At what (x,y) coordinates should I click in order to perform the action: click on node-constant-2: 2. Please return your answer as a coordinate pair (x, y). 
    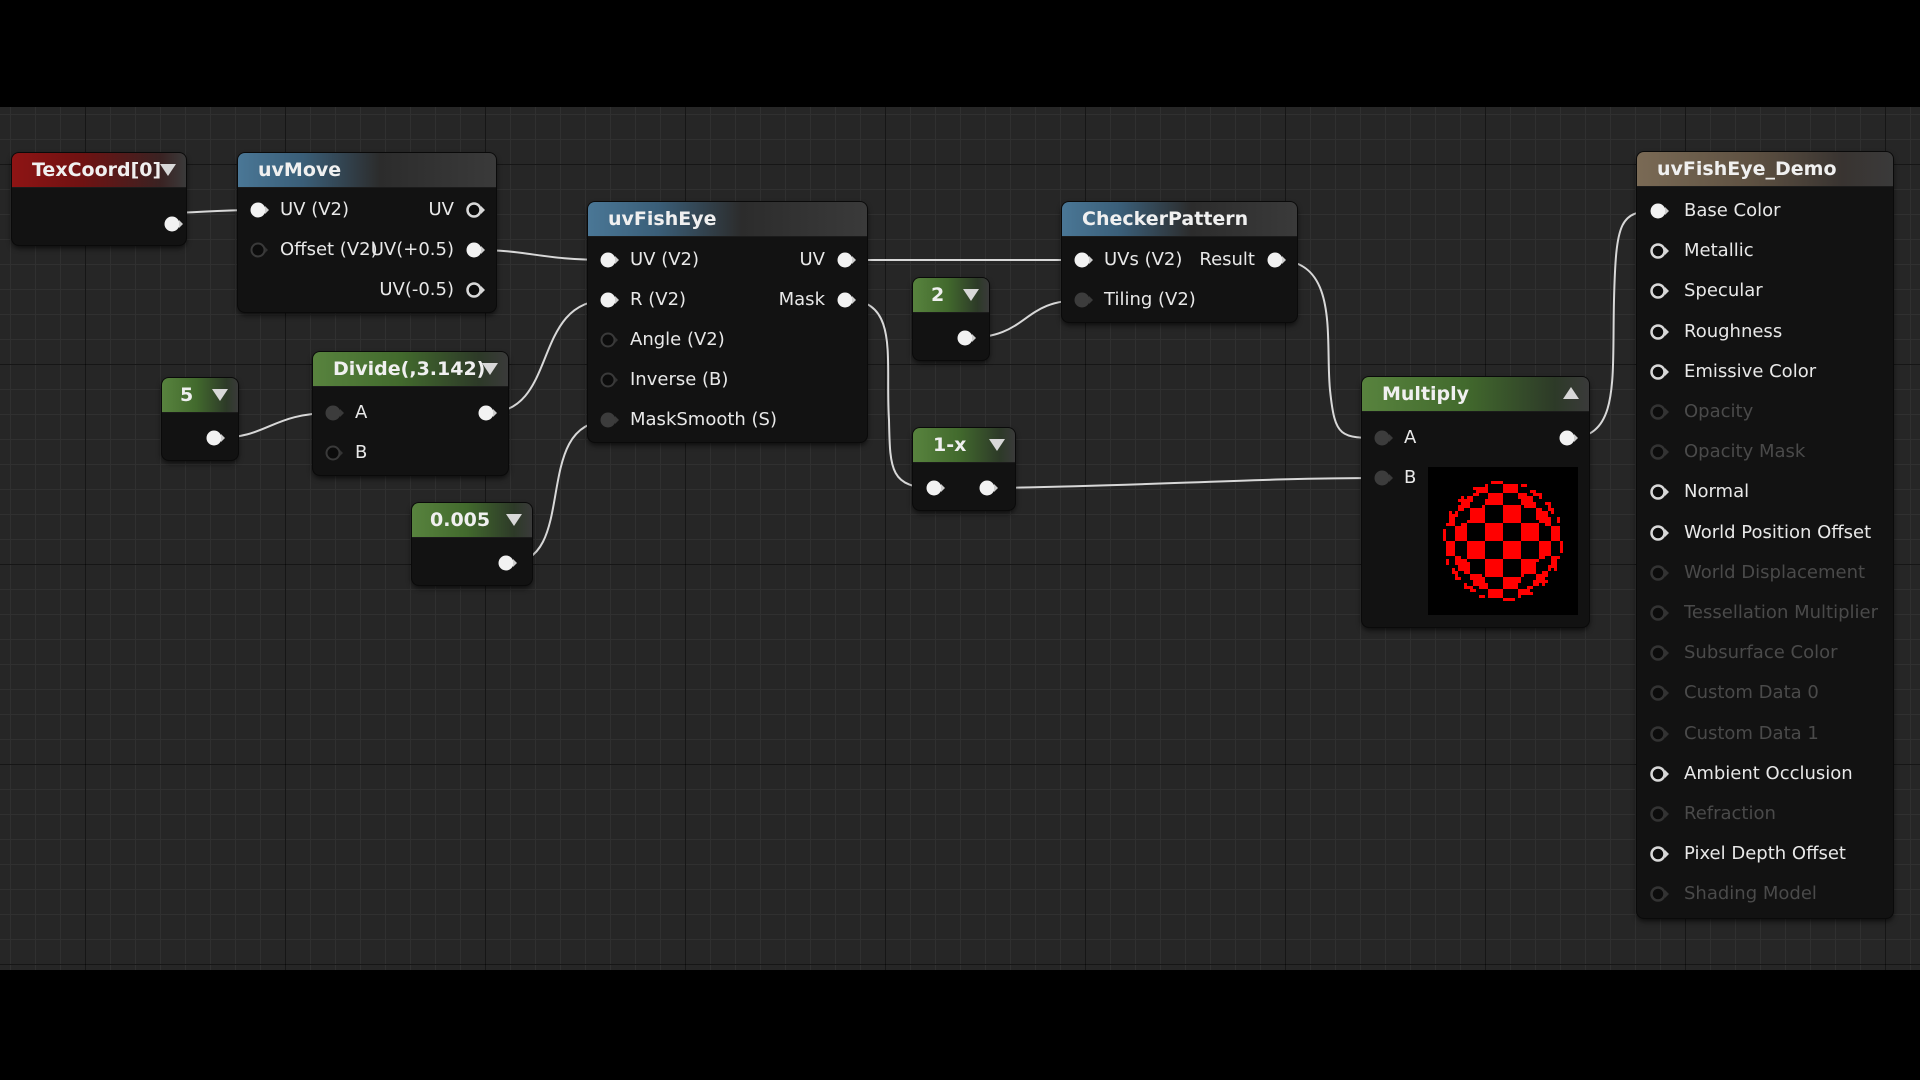
    Looking at the image, I should click on (951, 319).